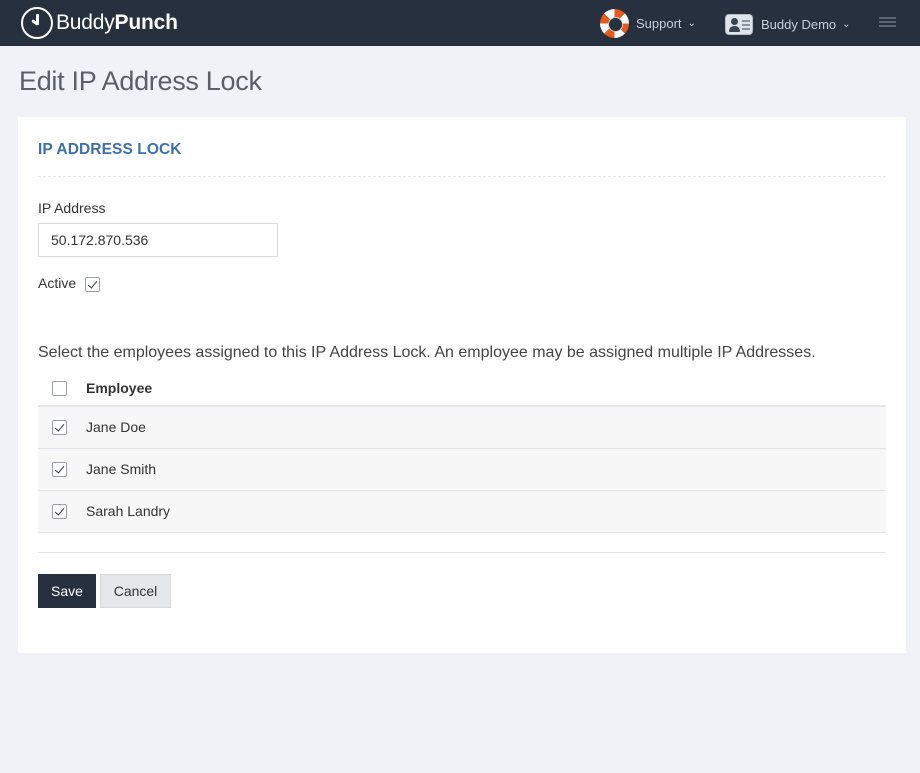 Image resolution: width=920 pixels, height=773 pixels. What do you see at coordinates (799, 24) in the screenshot?
I see `user-name: Buddy Demo` at bounding box center [799, 24].